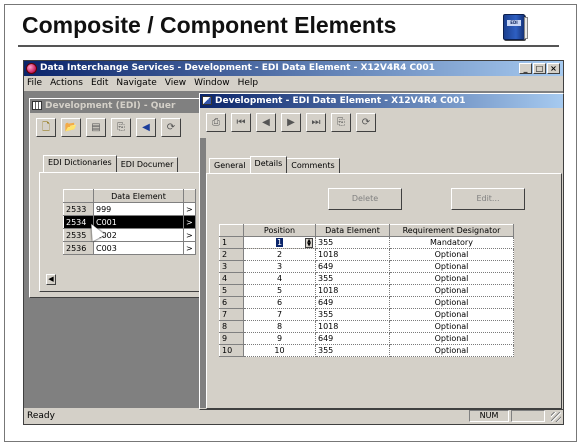 The width and height of the screenshot is (581, 446). Describe the element at coordinates (309, 243) in the screenshot. I see `spinner-icon: ▲ ▼` at that location.